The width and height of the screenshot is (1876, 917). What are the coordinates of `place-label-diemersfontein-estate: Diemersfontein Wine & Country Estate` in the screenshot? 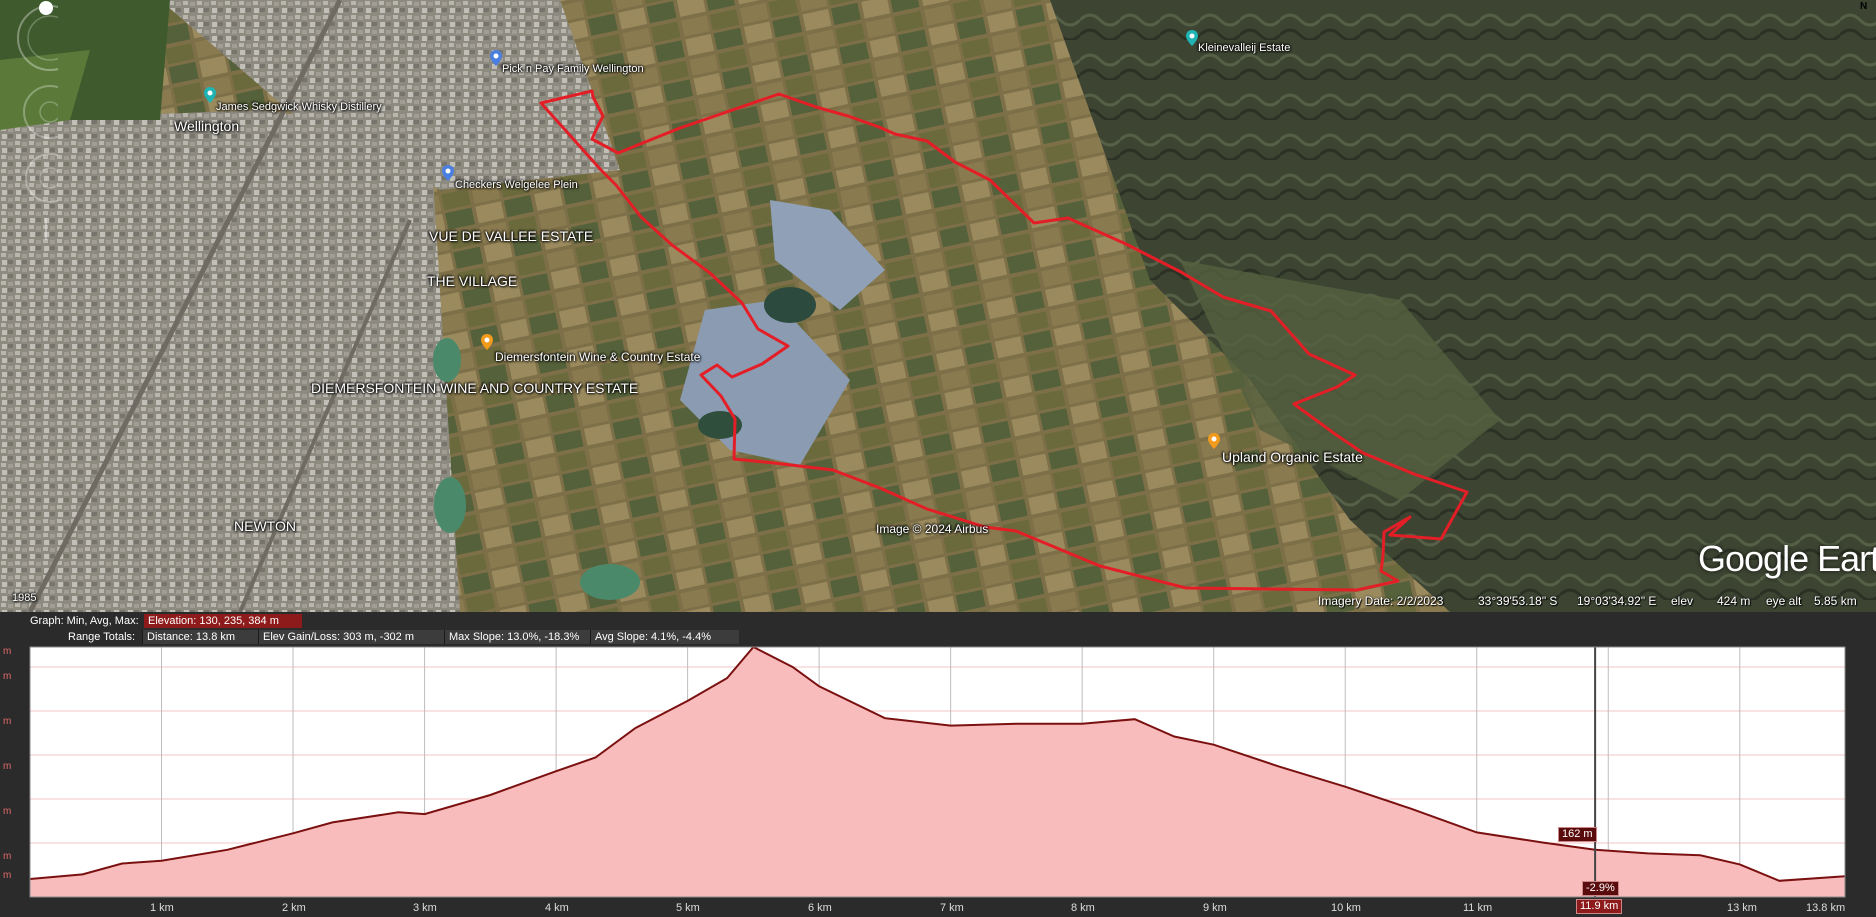 It's located at (597, 357).